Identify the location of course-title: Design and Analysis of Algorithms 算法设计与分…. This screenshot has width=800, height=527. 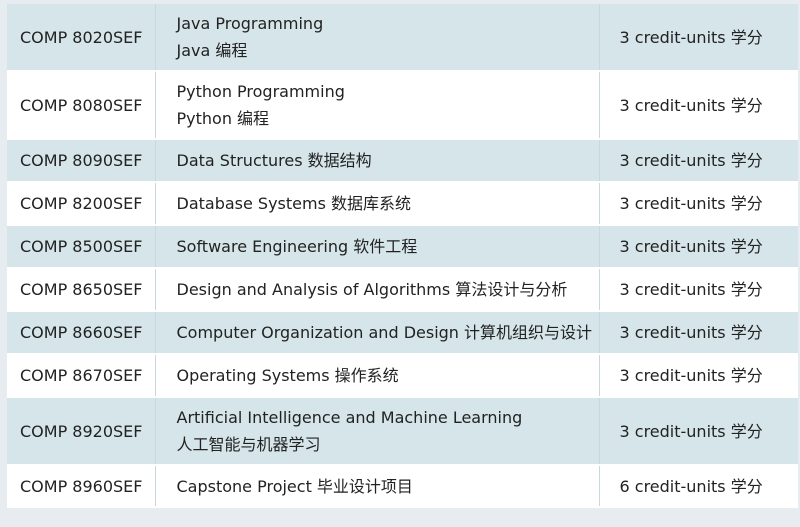
(376, 290).